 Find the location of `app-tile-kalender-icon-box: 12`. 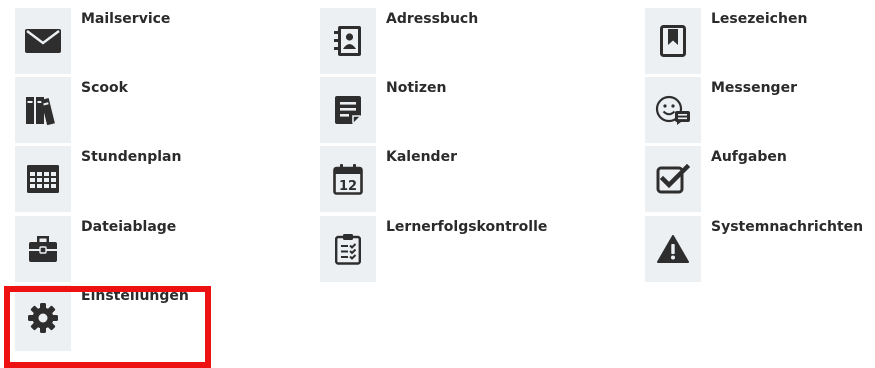

app-tile-kalender-icon-box: 12 is located at coordinates (348, 179).